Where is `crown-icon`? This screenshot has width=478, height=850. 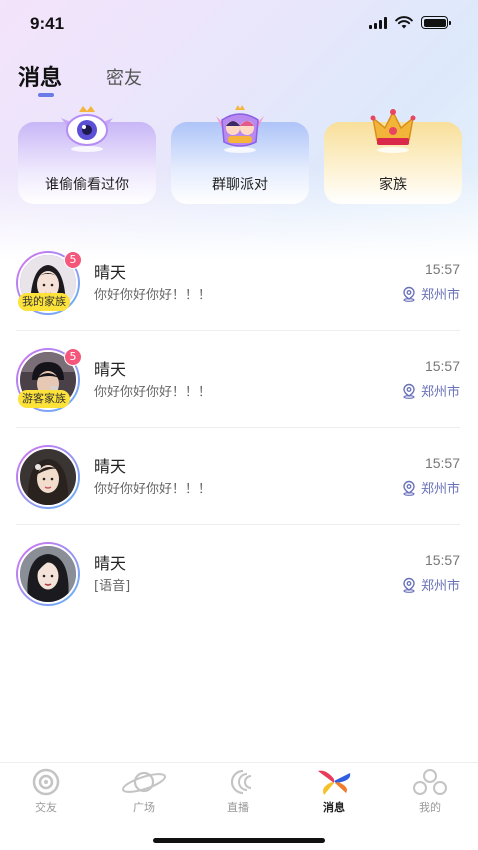 crown-icon is located at coordinates (393, 131).